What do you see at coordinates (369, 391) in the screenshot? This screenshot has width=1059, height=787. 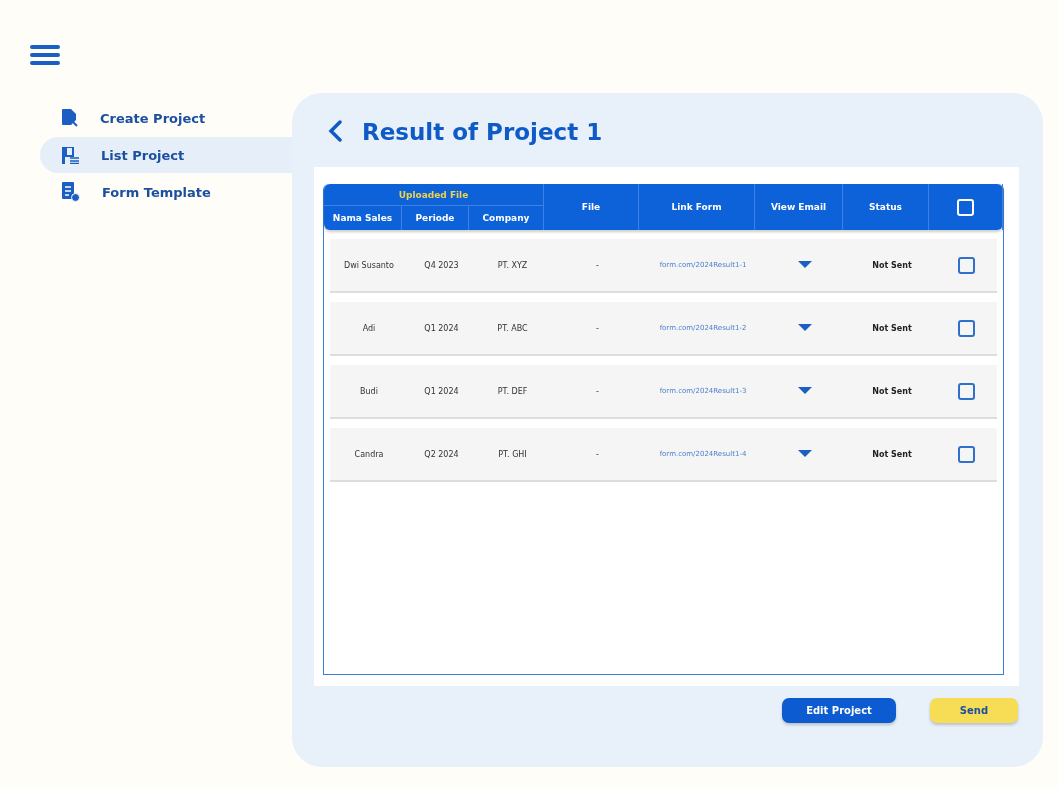 I see `table-cell-text: Budi` at bounding box center [369, 391].